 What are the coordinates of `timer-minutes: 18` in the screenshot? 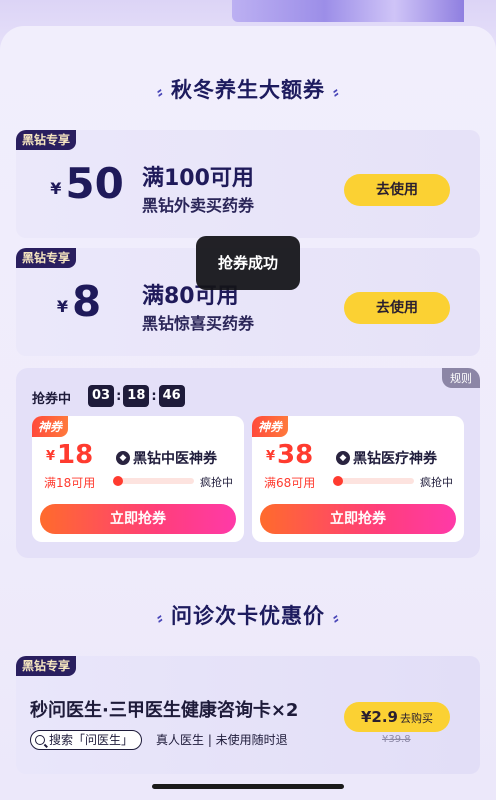 It's located at (136, 396).